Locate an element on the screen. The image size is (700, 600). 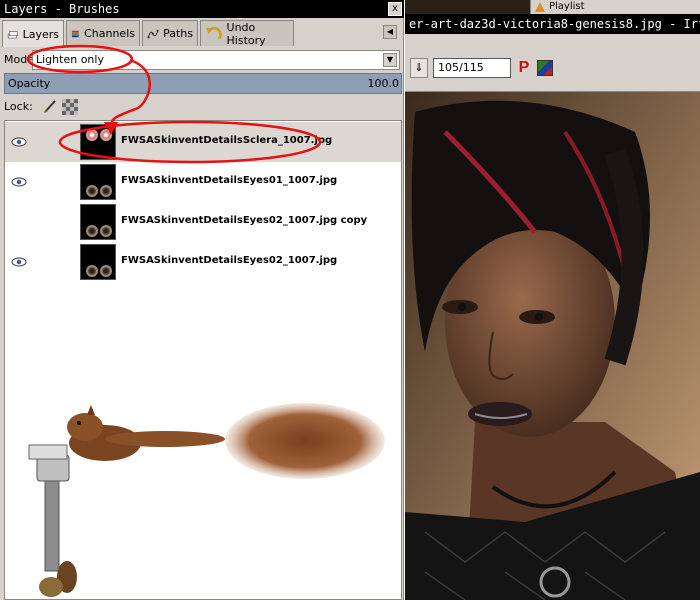
dock-title-text: Layers - Brushes is located at coordinates (62, 9).